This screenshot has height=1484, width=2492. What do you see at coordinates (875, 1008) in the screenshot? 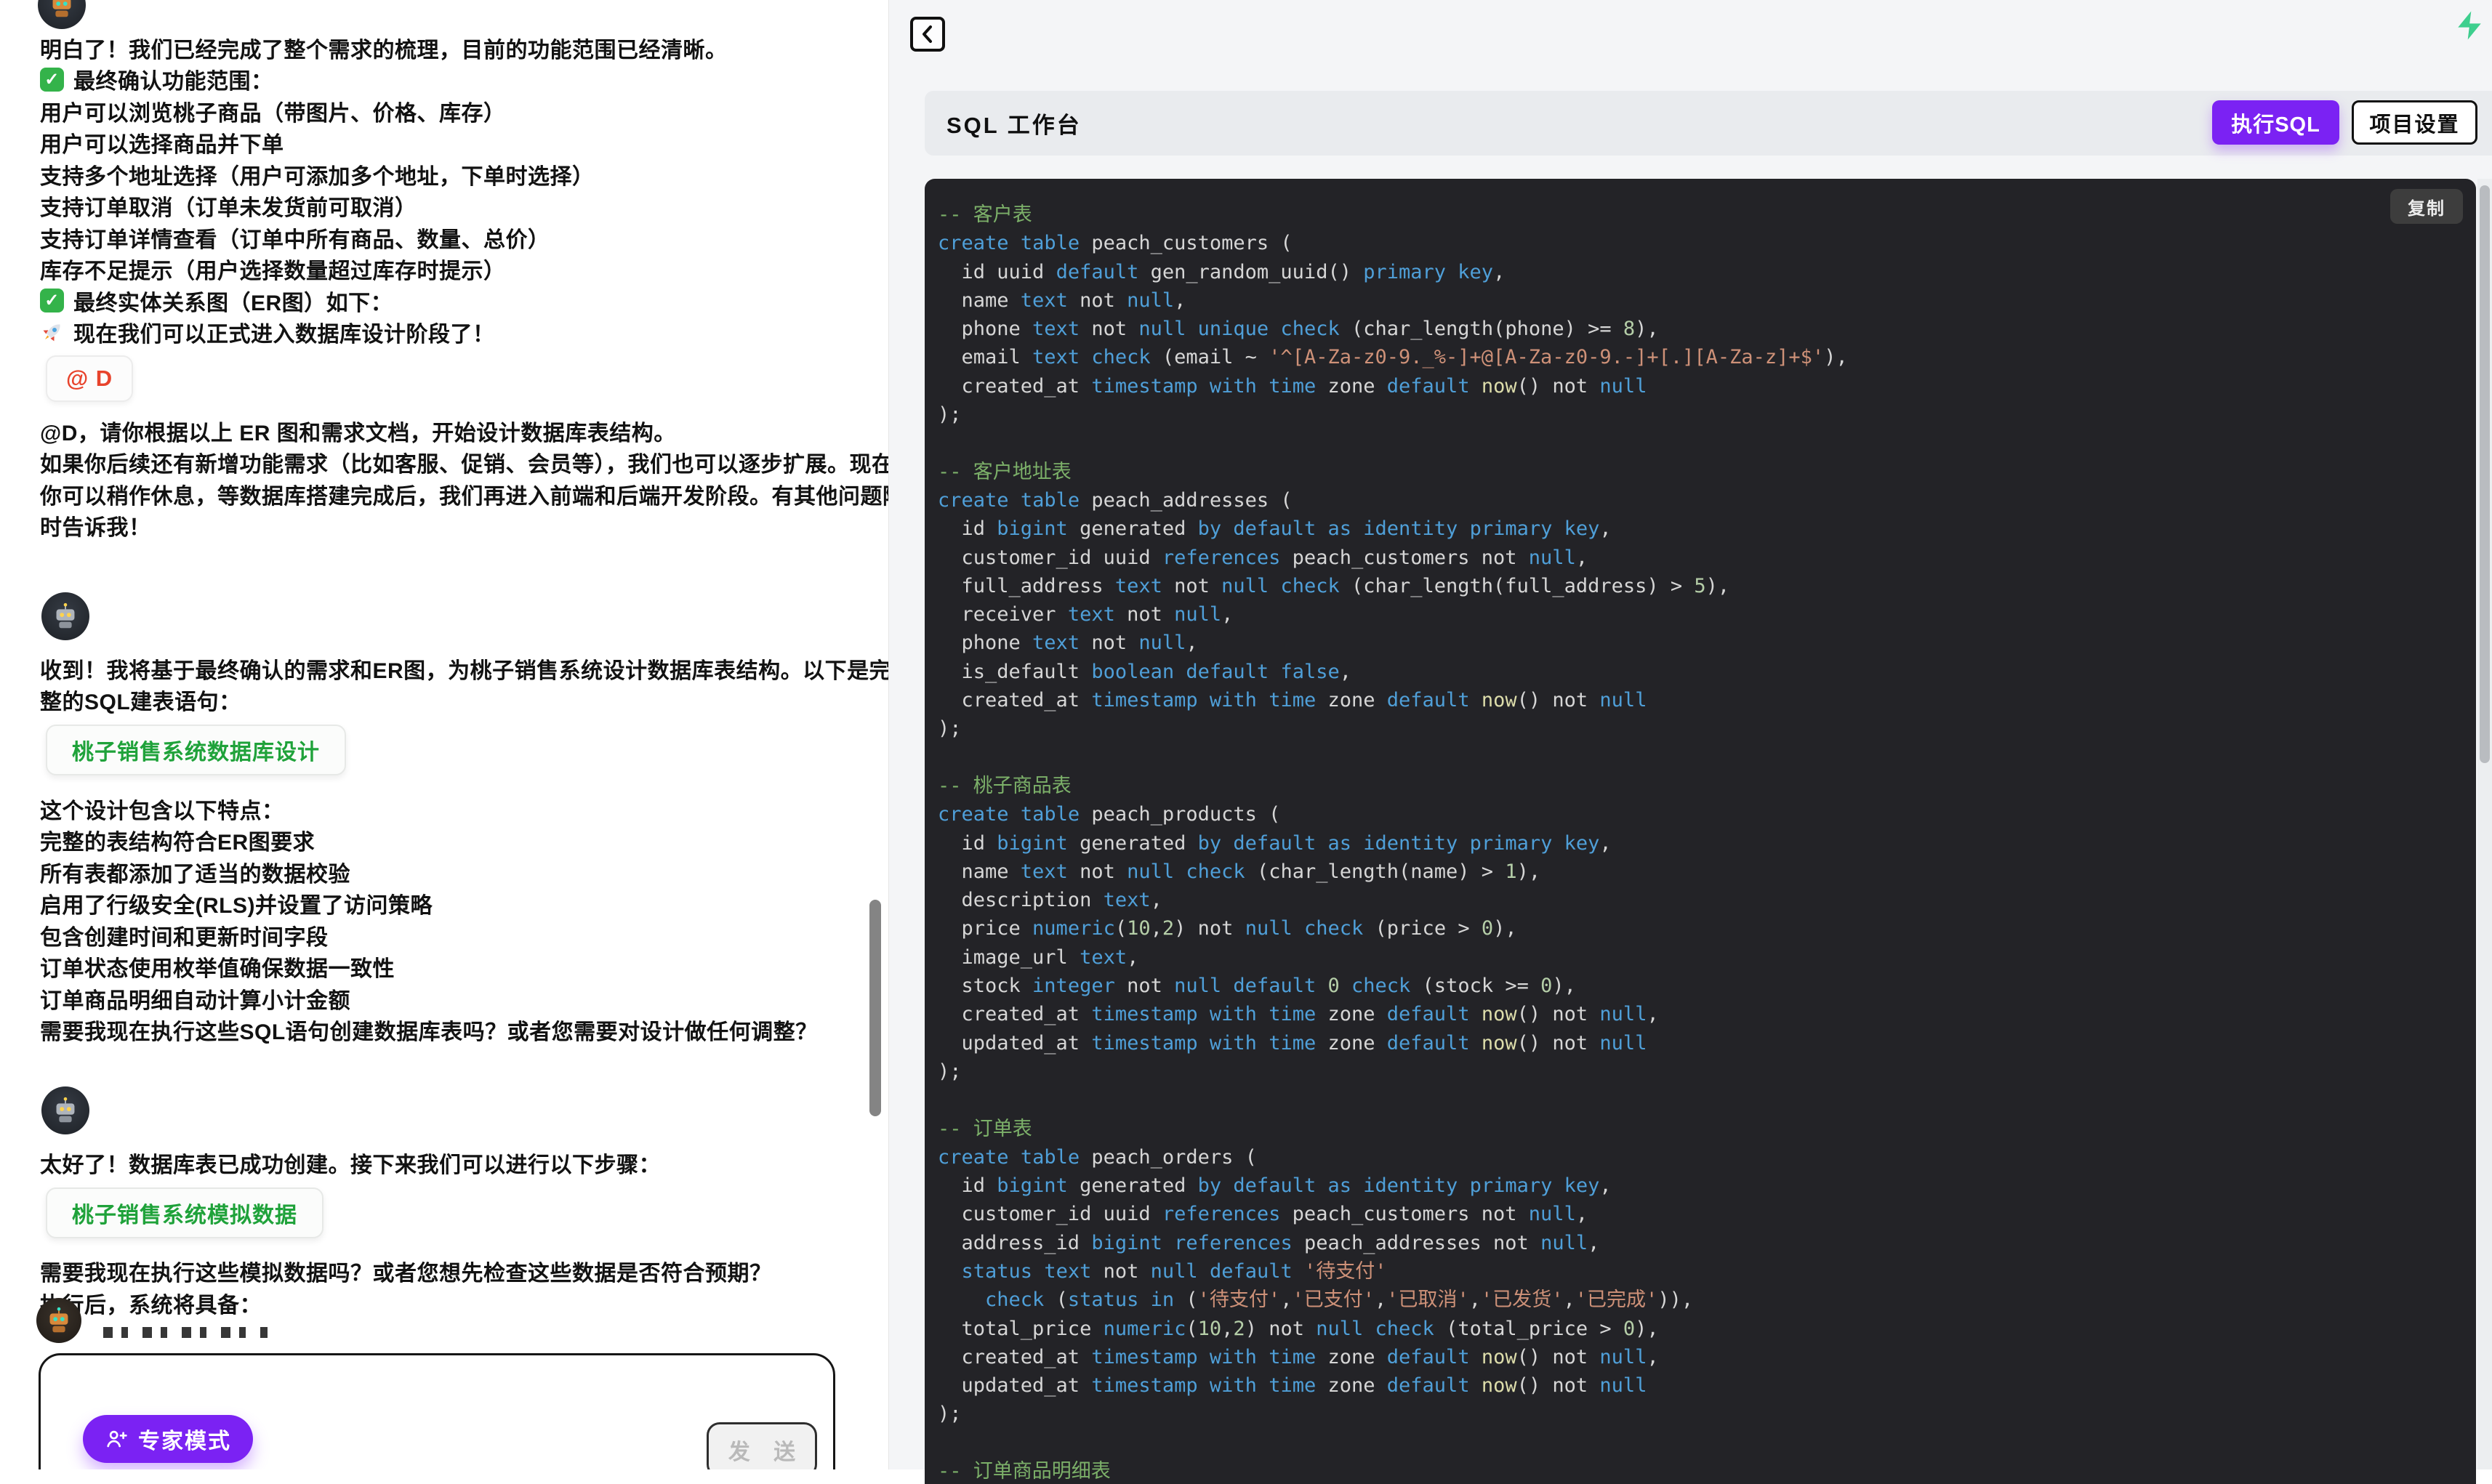
I see `chat-scrollbar-thumb` at bounding box center [875, 1008].